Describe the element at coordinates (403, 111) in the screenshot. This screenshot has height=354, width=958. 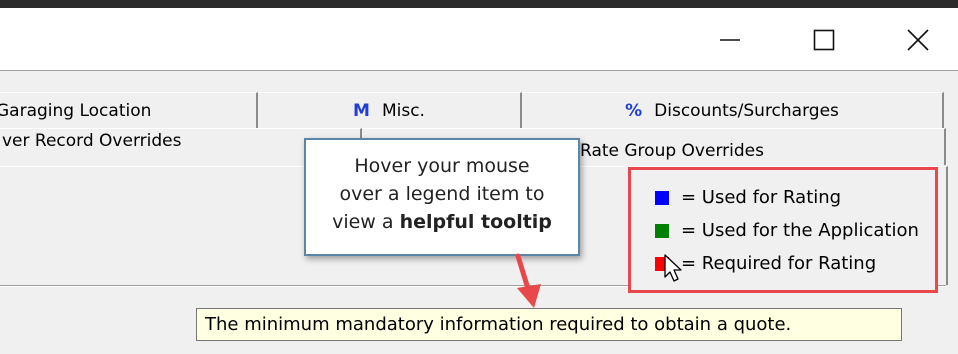
I see `tab-label: Misc.` at that location.